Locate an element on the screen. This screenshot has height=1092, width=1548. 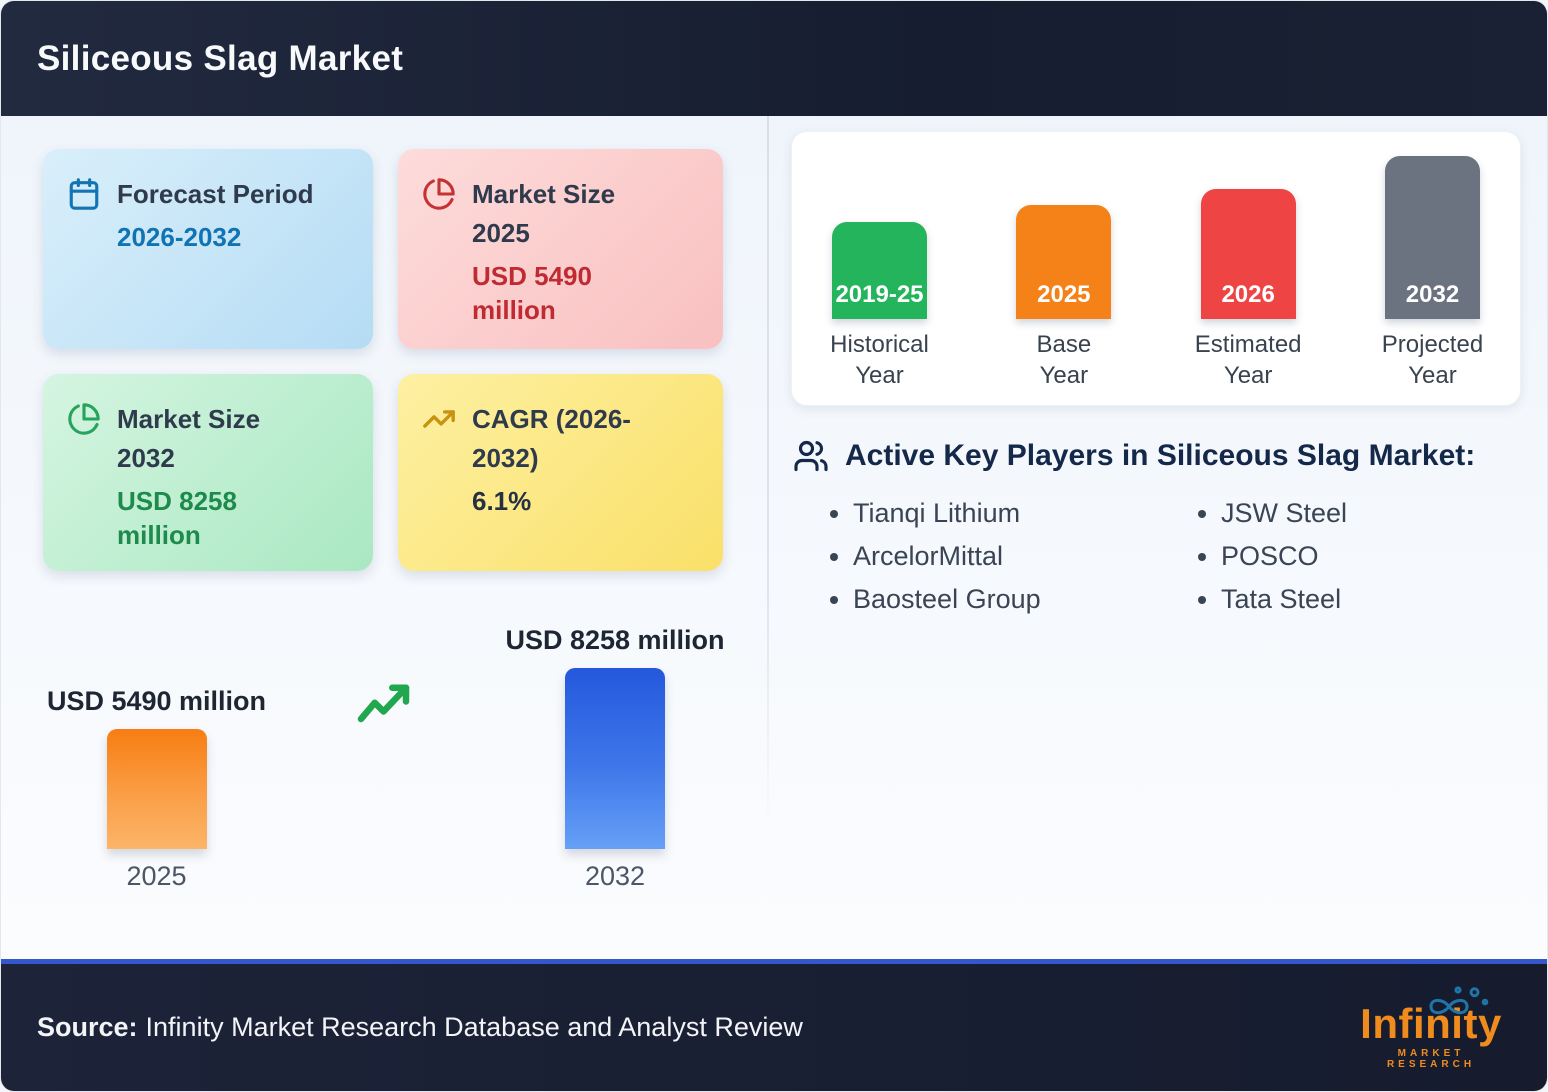
growth-bar-year: 2025 is located at coordinates (156, 876).